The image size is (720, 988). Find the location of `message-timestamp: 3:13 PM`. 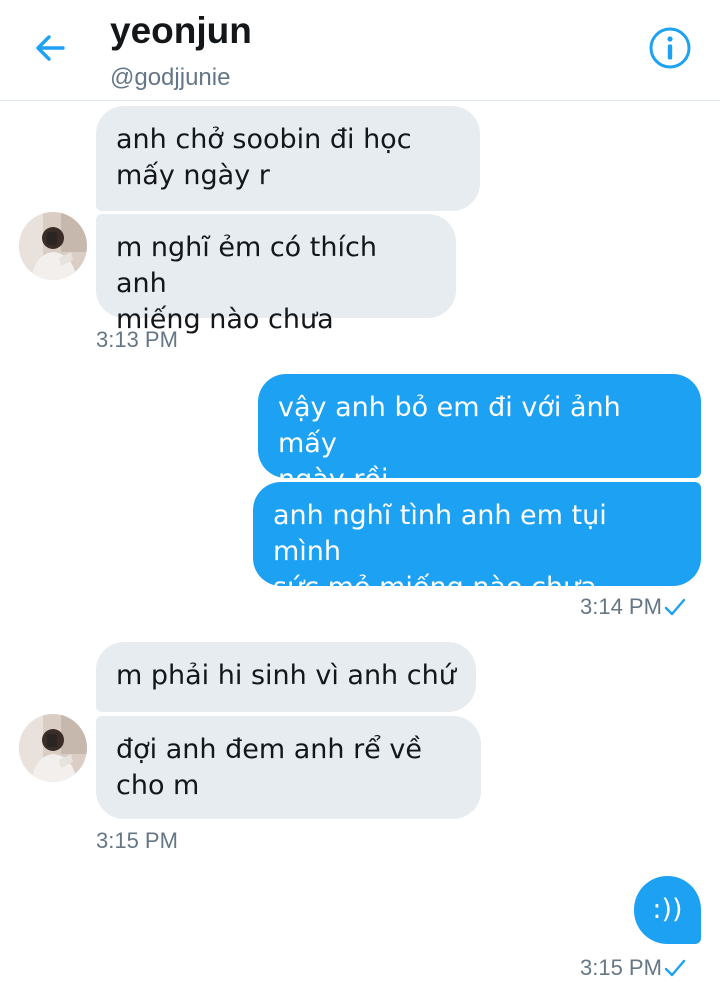

message-timestamp: 3:13 PM is located at coordinates (137, 339).